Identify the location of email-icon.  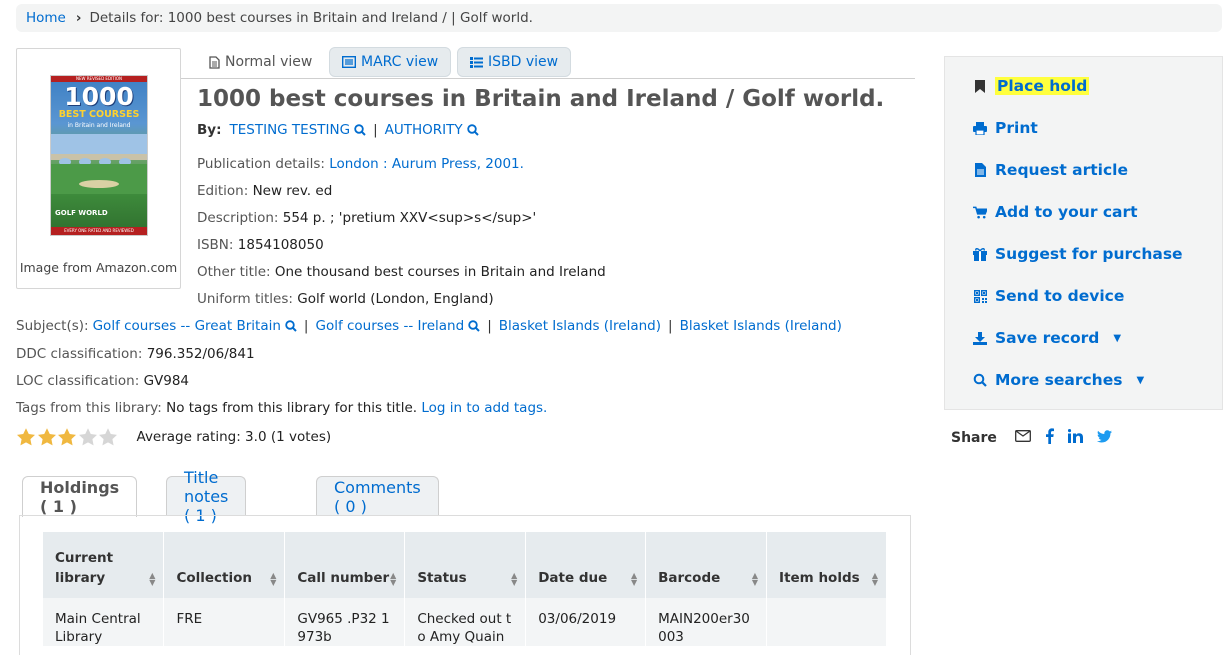
(1022, 438).